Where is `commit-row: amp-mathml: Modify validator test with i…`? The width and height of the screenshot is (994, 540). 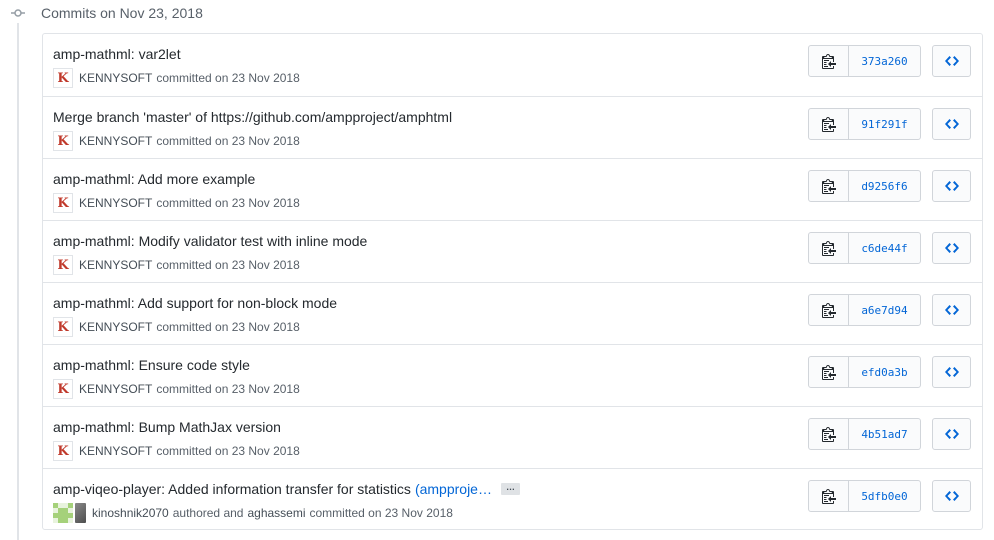
commit-row: amp-mathml: Modify validator test with i… is located at coordinates (512, 251).